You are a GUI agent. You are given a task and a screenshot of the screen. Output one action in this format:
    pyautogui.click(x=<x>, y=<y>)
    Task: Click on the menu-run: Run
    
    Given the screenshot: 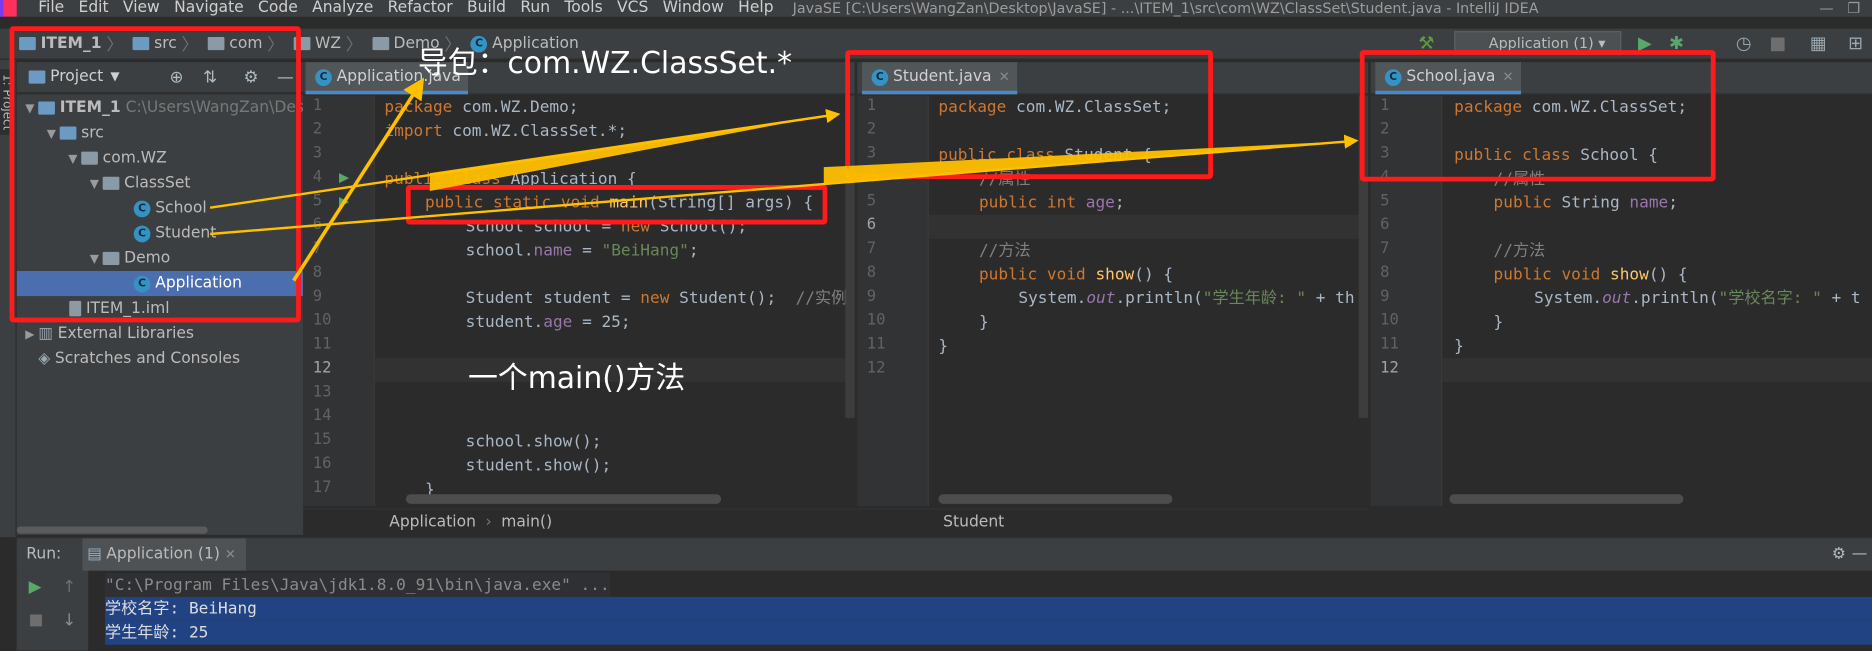 What is the action you would take?
    pyautogui.click(x=535, y=8)
    